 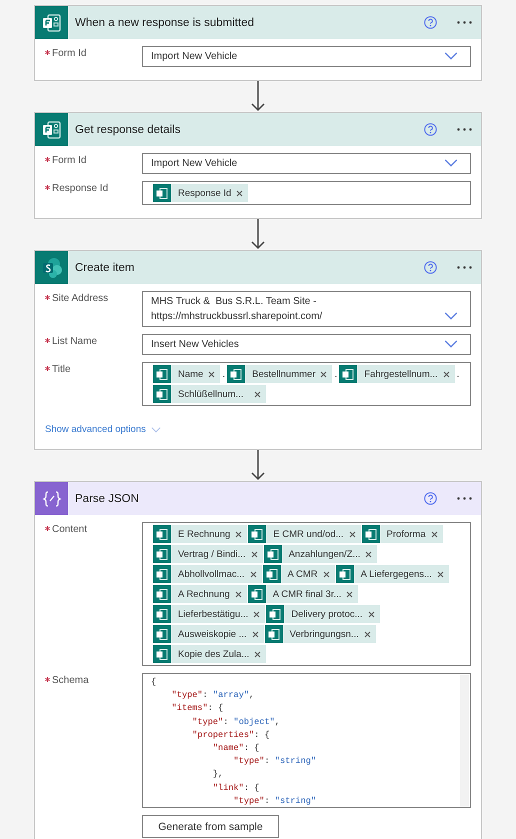 What do you see at coordinates (51, 267) in the screenshot?
I see `sharepoint-app-icon` at bounding box center [51, 267].